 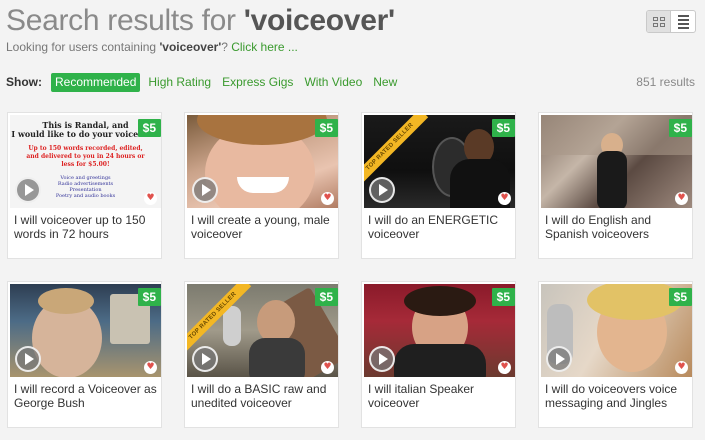 What do you see at coordinates (24, 82) in the screenshot?
I see `show-label: Show:` at bounding box center [24, 82].